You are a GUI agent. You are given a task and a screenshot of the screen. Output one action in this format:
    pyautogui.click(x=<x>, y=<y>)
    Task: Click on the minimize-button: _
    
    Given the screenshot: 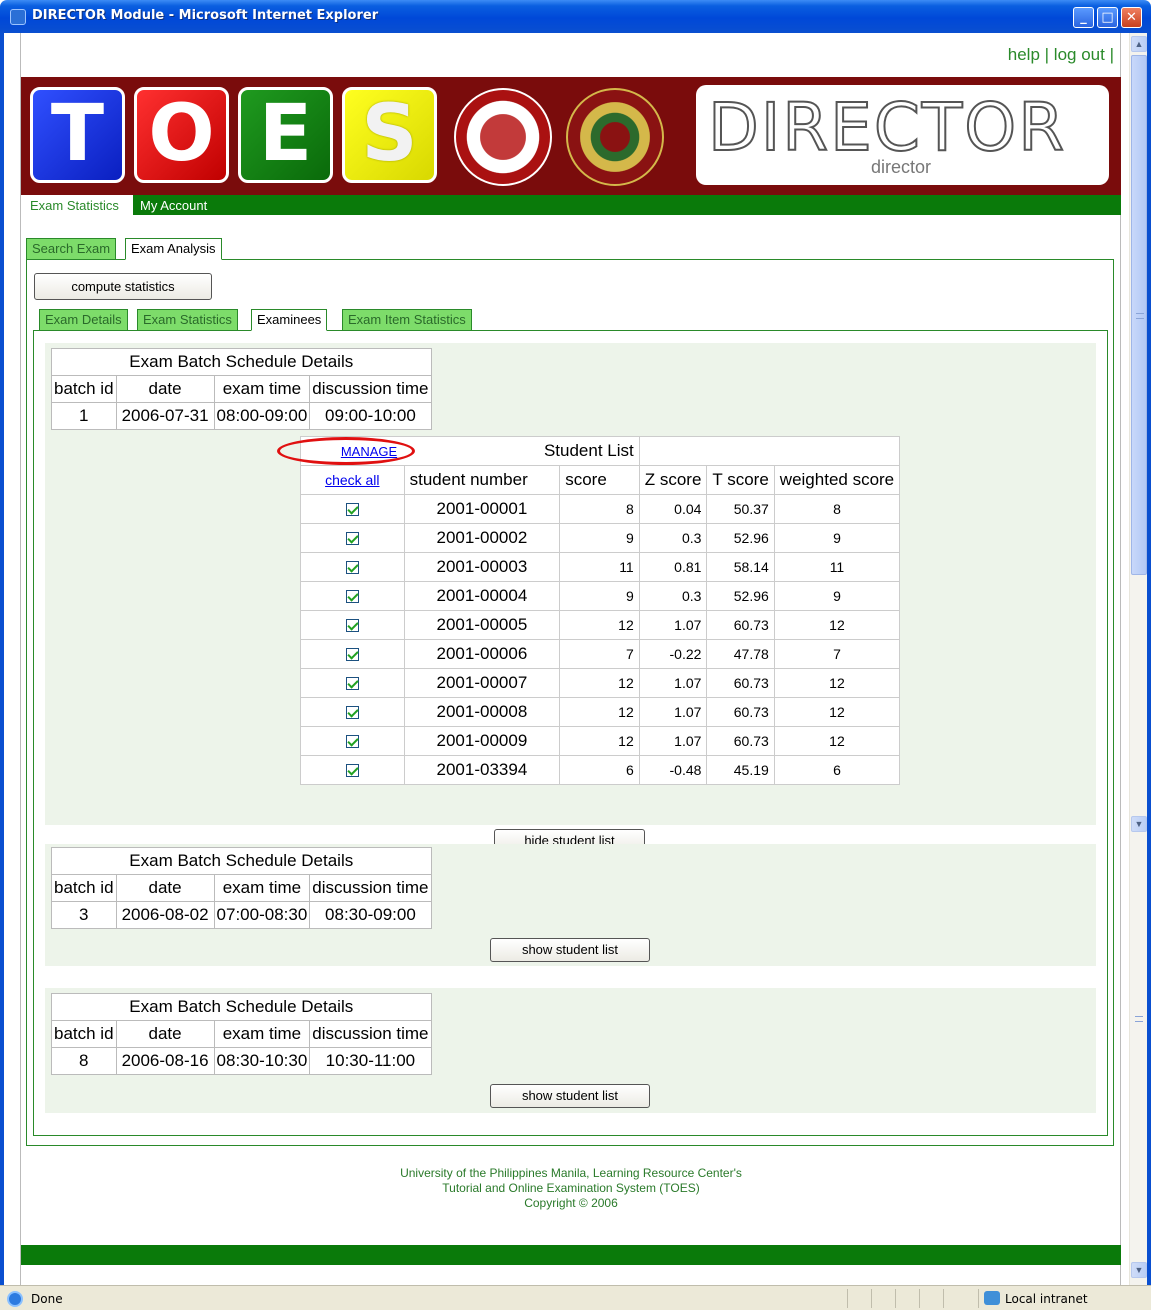 What is the action you would take?
    pyautogui.click(x=1083, y=17)
    